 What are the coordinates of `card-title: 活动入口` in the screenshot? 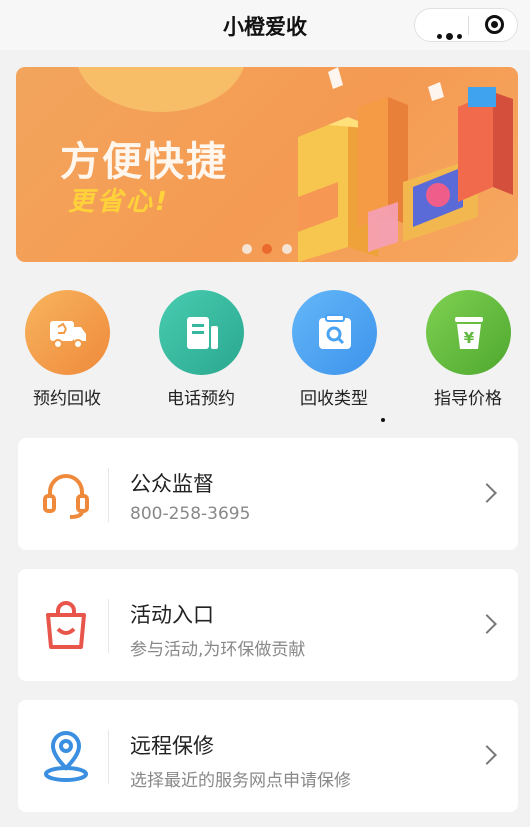 It's located at (172, 615).